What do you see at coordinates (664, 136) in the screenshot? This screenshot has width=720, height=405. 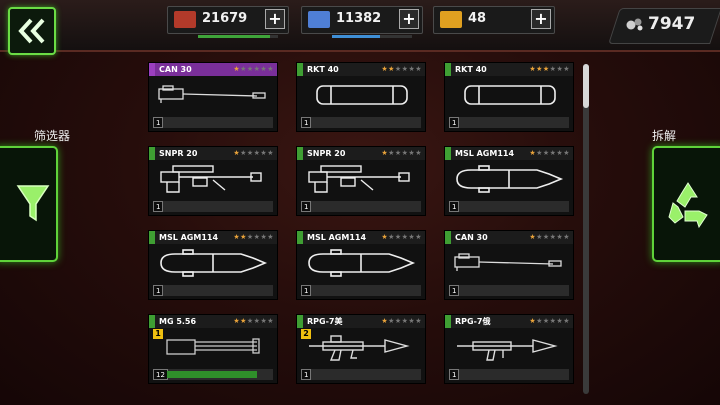 I see `dismantle-label: 拆解` at bounding box center [664, 136].